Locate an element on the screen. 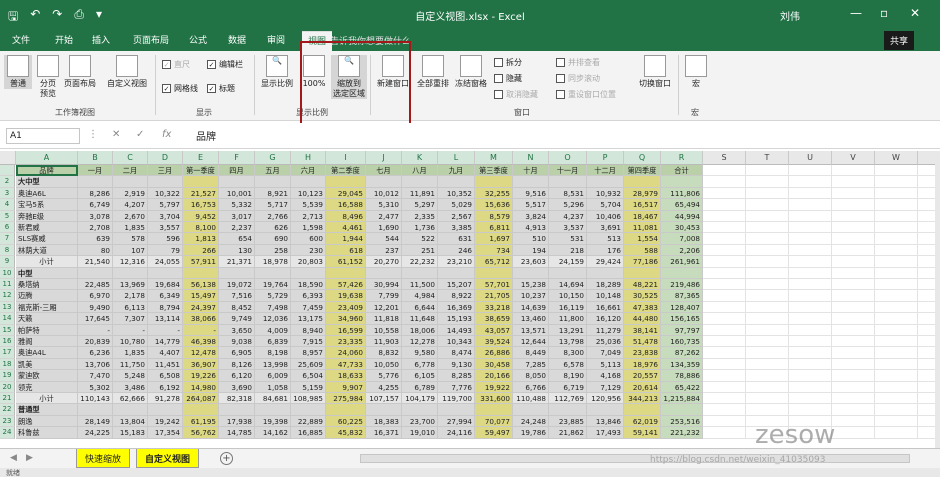  header-cell: 二月 is located at coordinates (130, 171).